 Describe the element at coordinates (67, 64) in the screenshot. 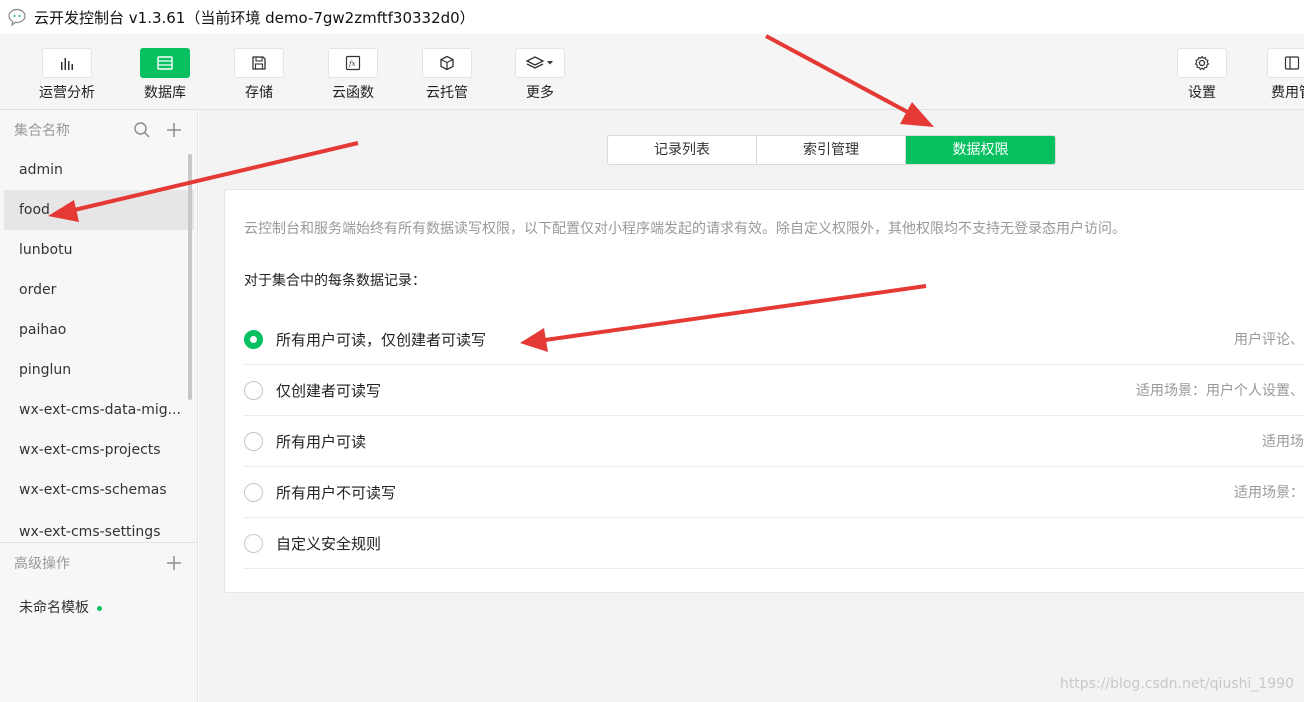

I see `bar-chart-icon` at that location.